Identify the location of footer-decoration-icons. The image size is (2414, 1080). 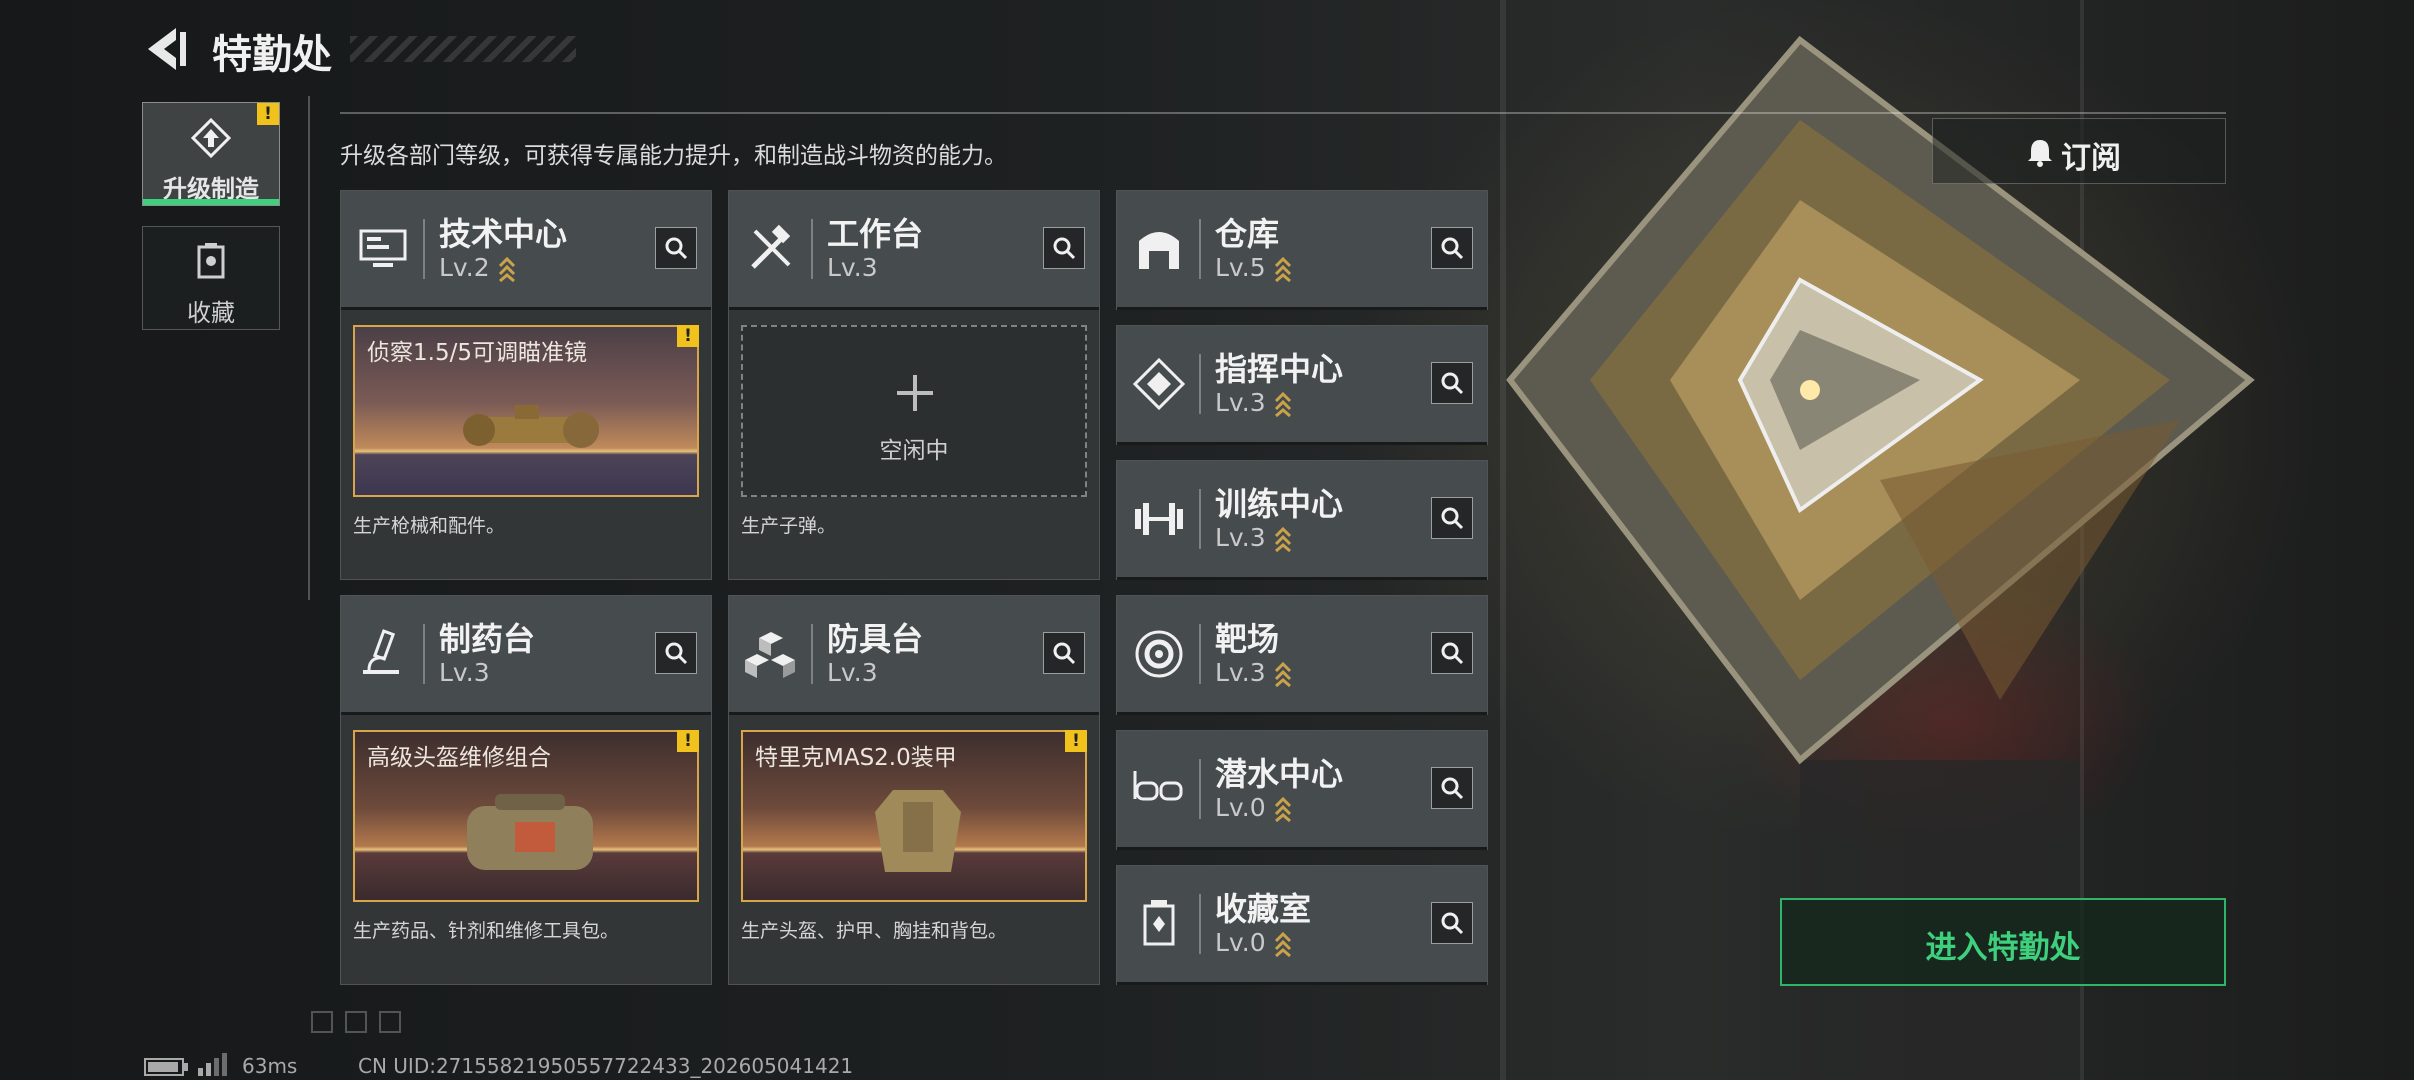
(356, 1022).